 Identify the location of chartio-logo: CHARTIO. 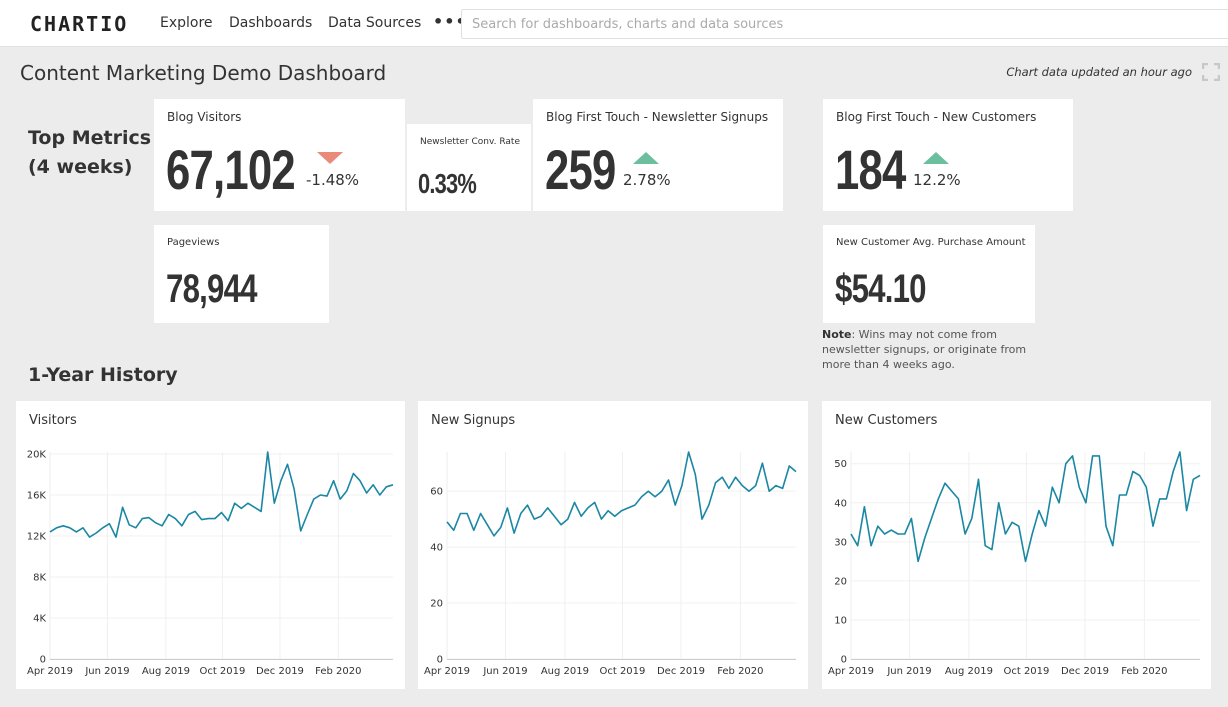
(79, 24).